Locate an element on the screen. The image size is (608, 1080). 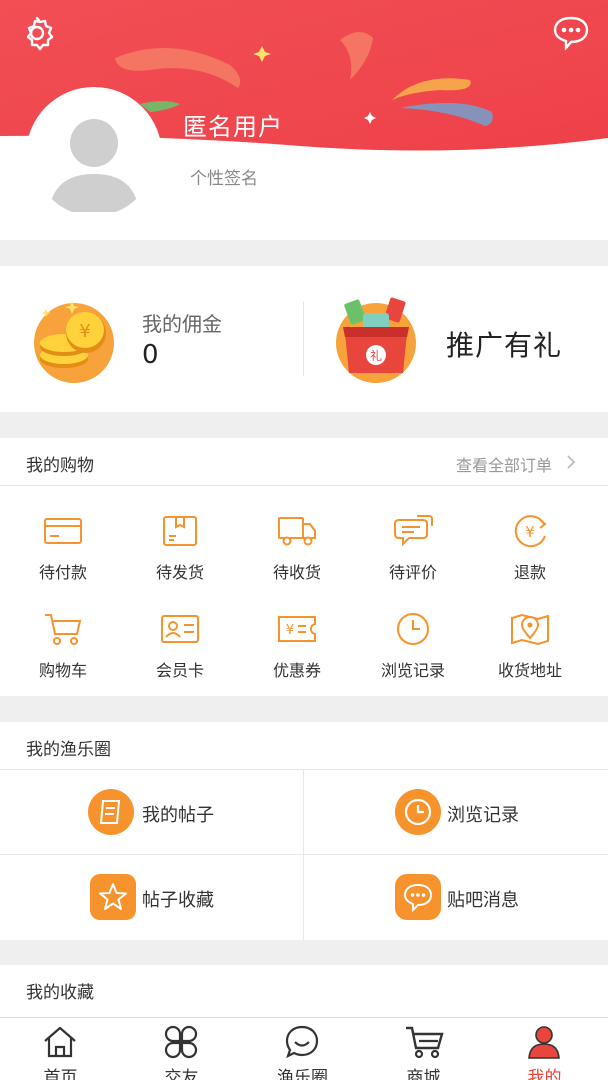
grid-item-address: 收货地址 is located at coordinates (530, 652).